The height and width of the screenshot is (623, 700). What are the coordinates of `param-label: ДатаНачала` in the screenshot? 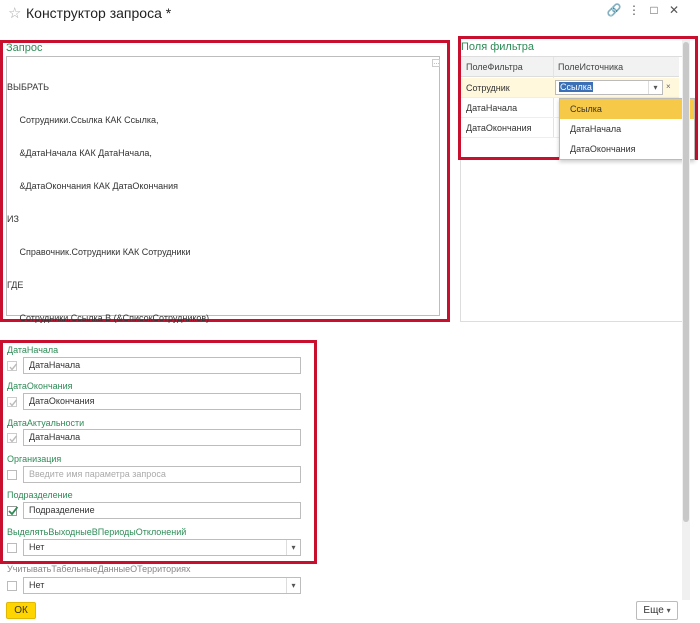 It's located at (33, 350).